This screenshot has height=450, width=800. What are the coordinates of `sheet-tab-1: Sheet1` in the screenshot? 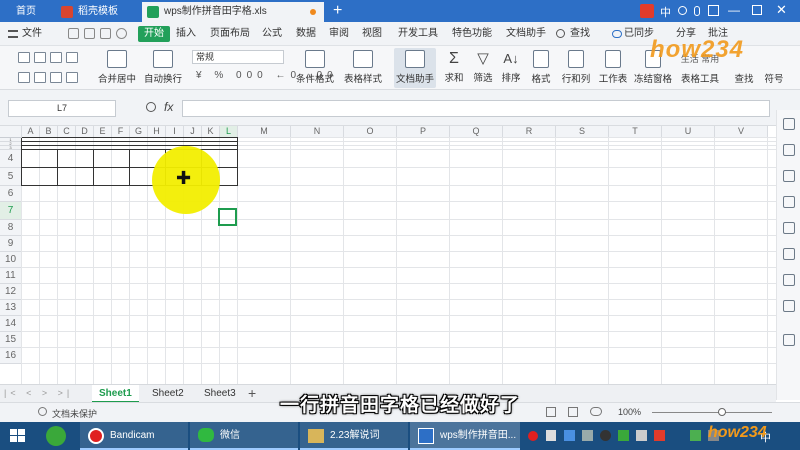 It's located at (115, 394).